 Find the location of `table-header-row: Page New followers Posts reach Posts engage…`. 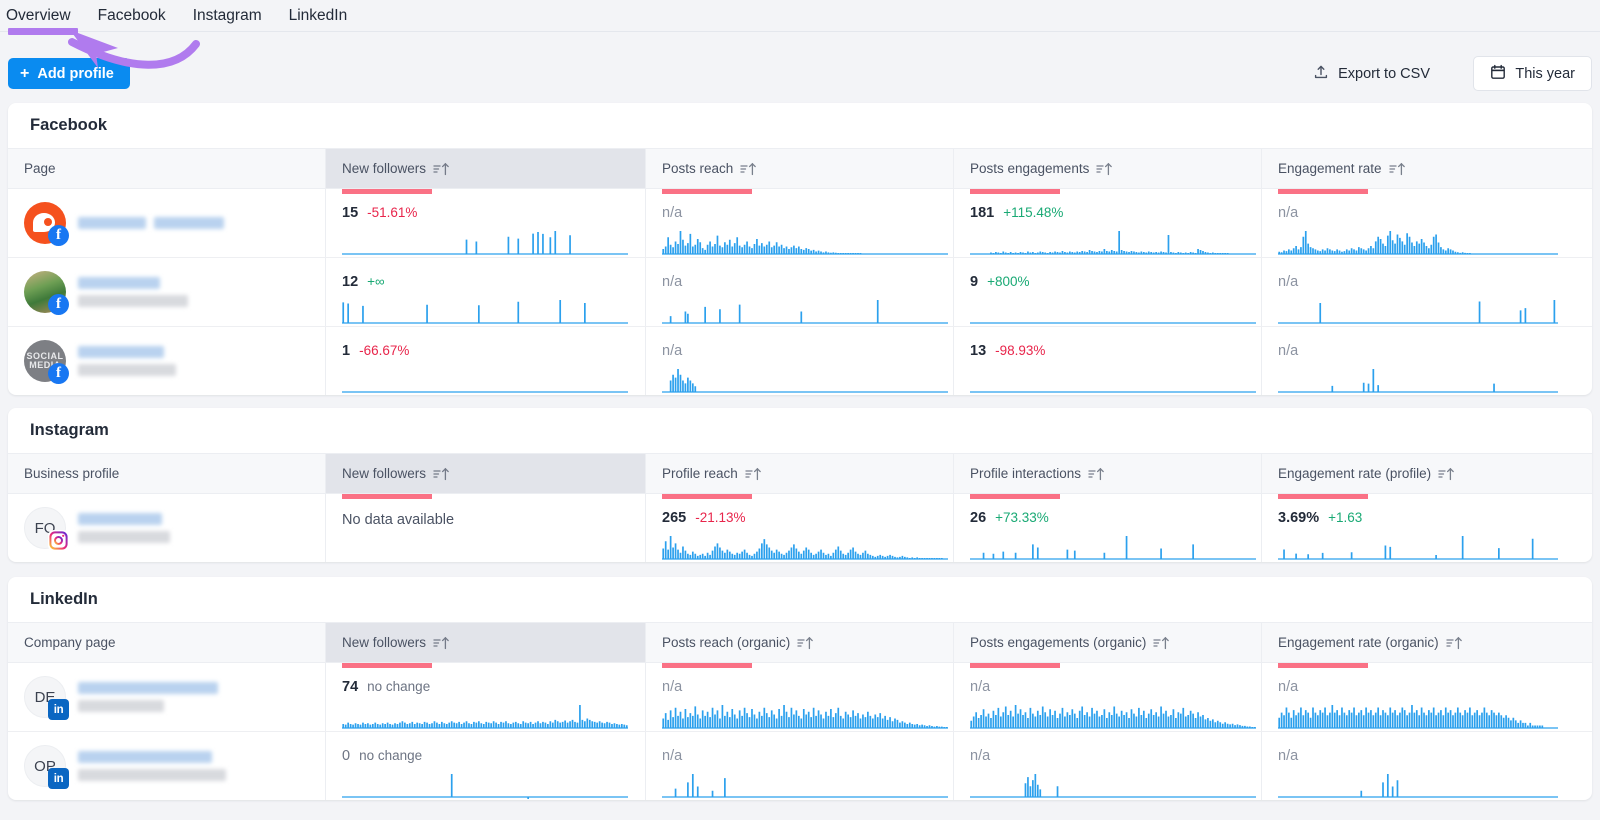

table-header-row: Page New followers Posts reach Posts engage… is located at coordinates (800, 168).